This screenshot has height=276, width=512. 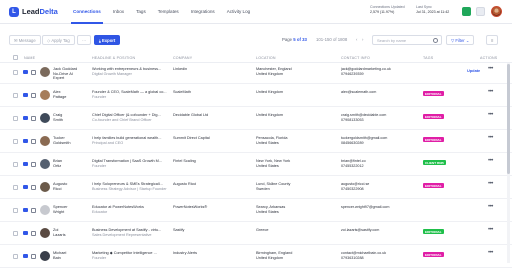 I want to click on search-input: Search by name, so click(x=407, y=40).